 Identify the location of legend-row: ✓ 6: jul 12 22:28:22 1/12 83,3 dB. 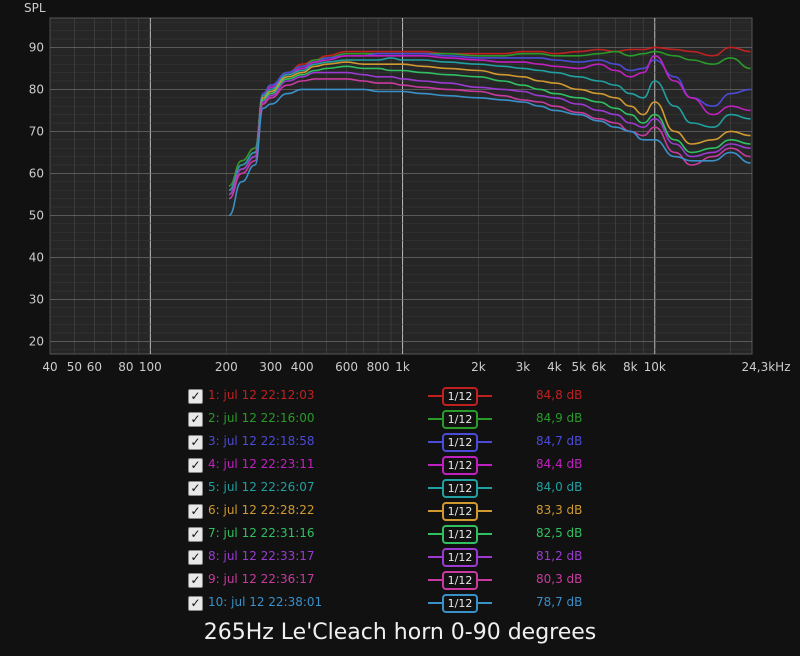
(398, 512).